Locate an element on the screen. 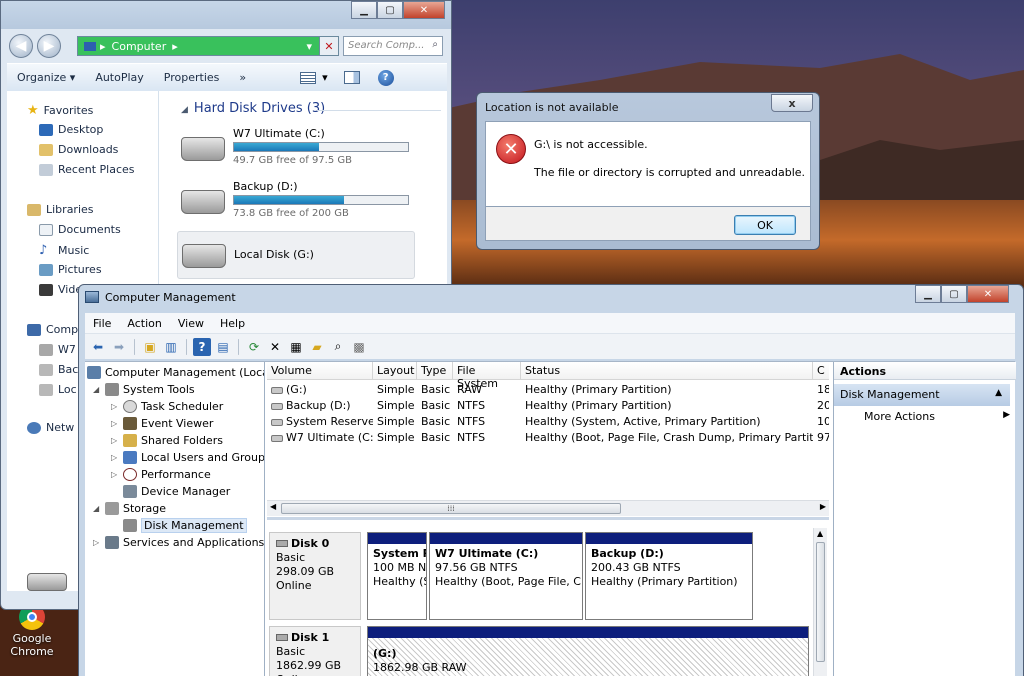 Image resolution: width=1024 pixels, height=676 pixels. drive-item-g: Local Disk (G:) is located at coordinates (296, 255).